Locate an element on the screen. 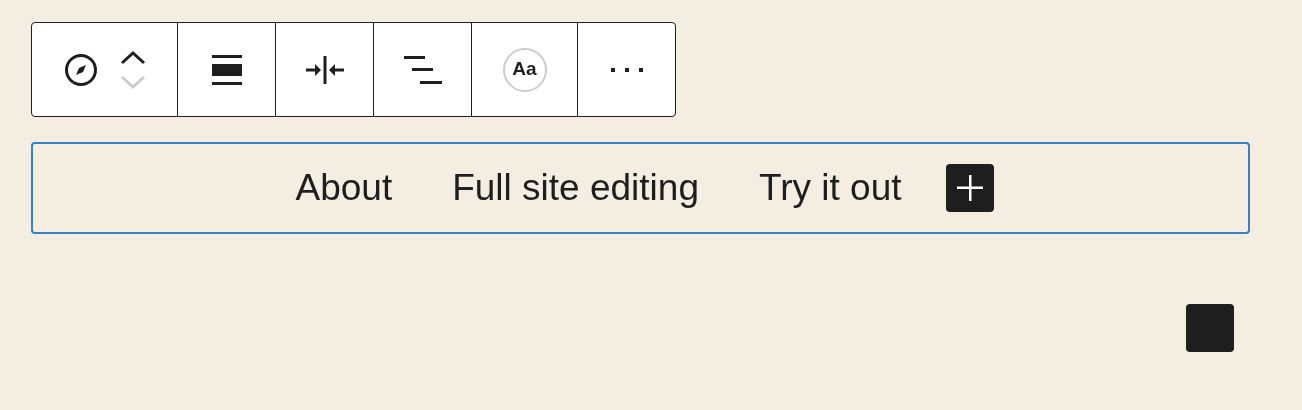  more-options-icon is located at coordinates (626, 69).